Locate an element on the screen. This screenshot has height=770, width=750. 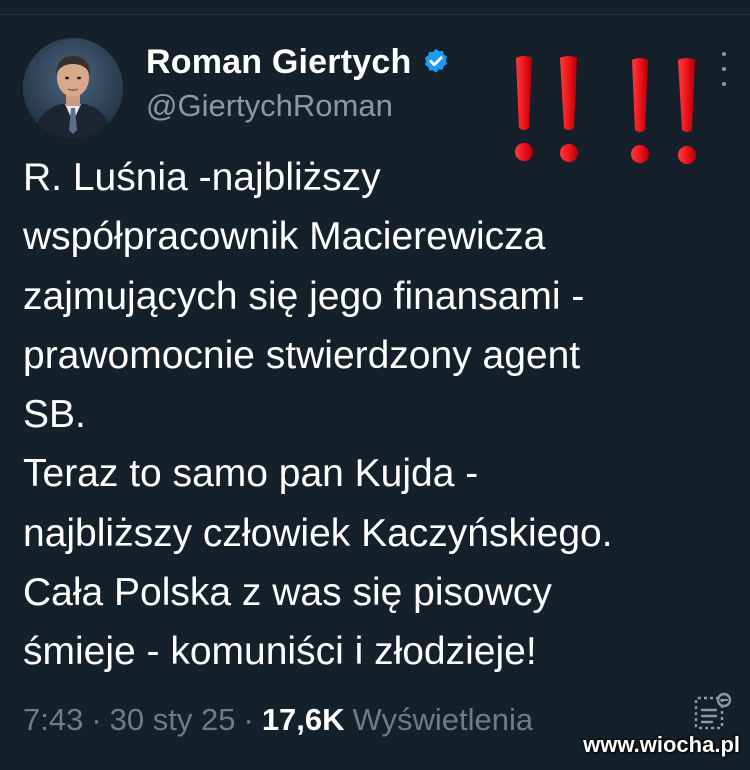
tweet-text-line: śmieje - komuniści i złodzieje! is located at coordinates (280, 652).